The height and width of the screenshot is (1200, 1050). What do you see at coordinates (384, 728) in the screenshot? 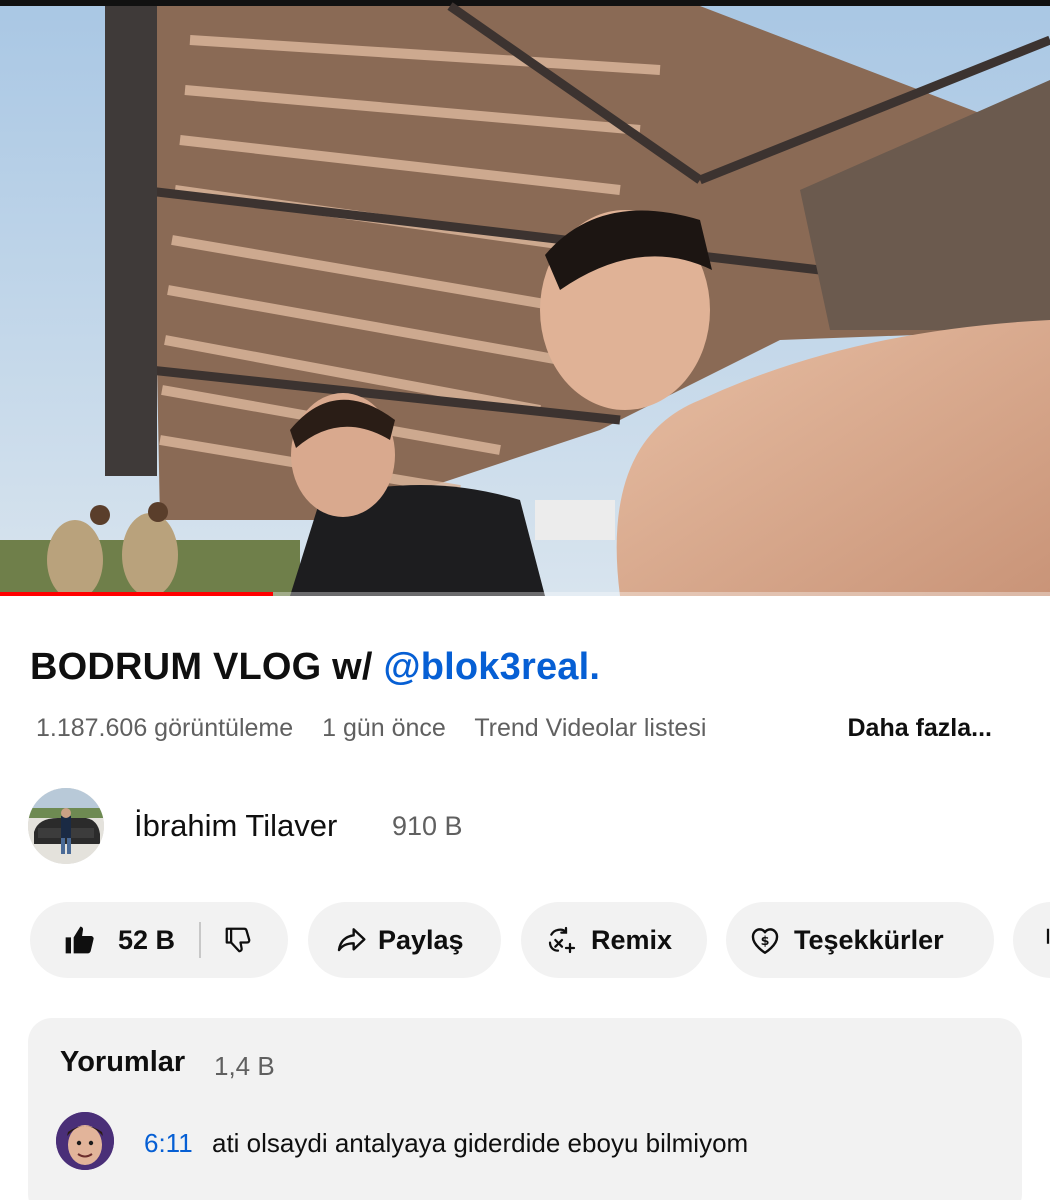
I see `upload-age: 1 gün önce` at bounding box center [384, 728].